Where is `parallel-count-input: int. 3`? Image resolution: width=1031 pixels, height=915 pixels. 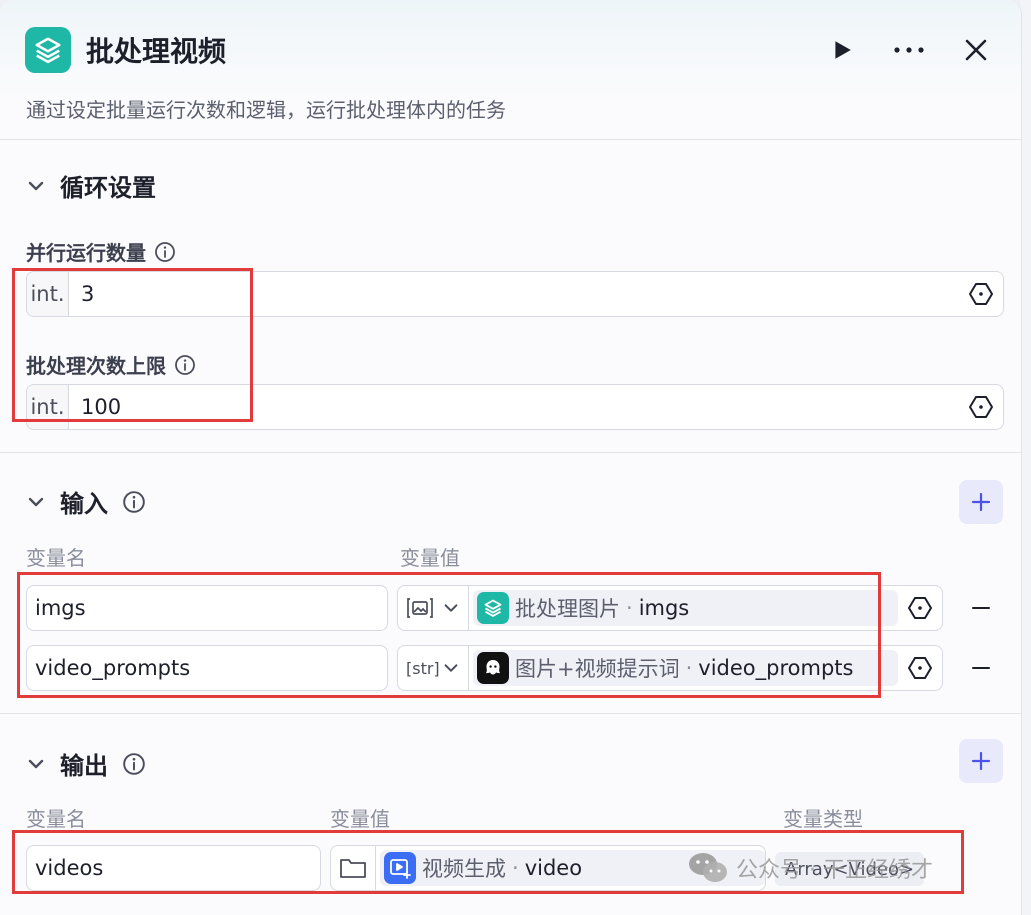
parallel-count-input: int. 3 is located at coordinates (515, 294).